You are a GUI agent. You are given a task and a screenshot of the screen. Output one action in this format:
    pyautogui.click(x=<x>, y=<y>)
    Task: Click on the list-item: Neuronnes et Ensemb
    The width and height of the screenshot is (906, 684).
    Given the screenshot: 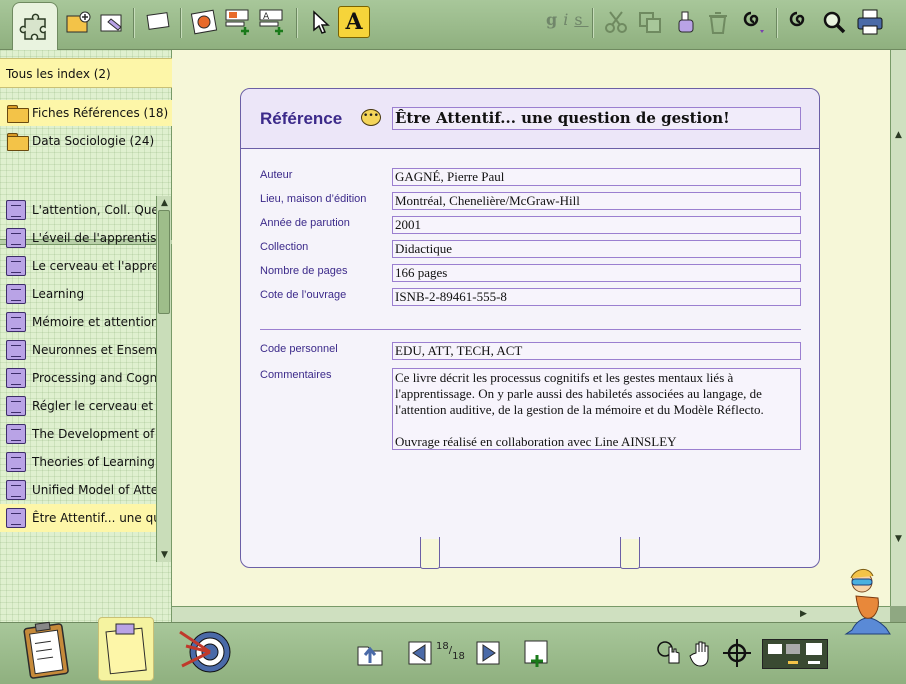 What is the action you would take?
    pyautogui.click(x=78, y=350)
    